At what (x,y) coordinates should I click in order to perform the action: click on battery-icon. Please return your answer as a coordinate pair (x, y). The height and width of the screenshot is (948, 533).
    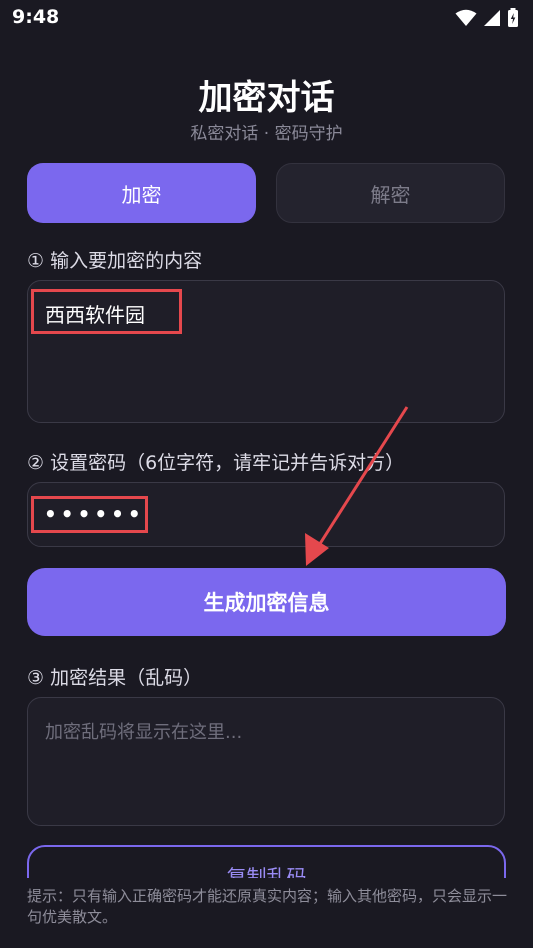
    Looking at the image, I should click on (513, 17).